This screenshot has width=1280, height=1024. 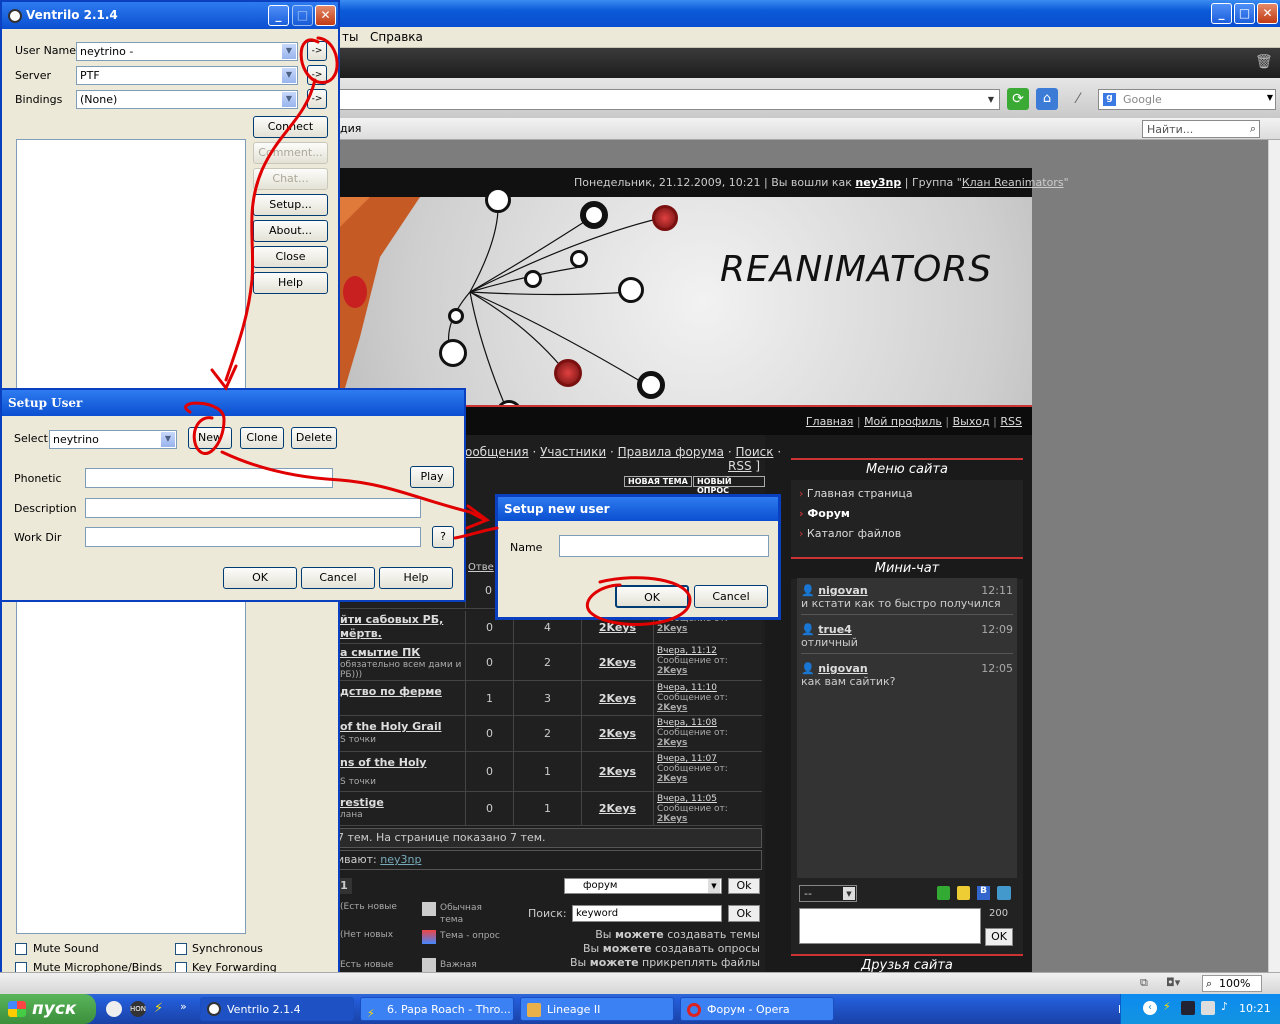 What do you see at coordinates (1188, 1008) in the screenshot?
I see `tray-icon` at bounding box center [1188, 1008].